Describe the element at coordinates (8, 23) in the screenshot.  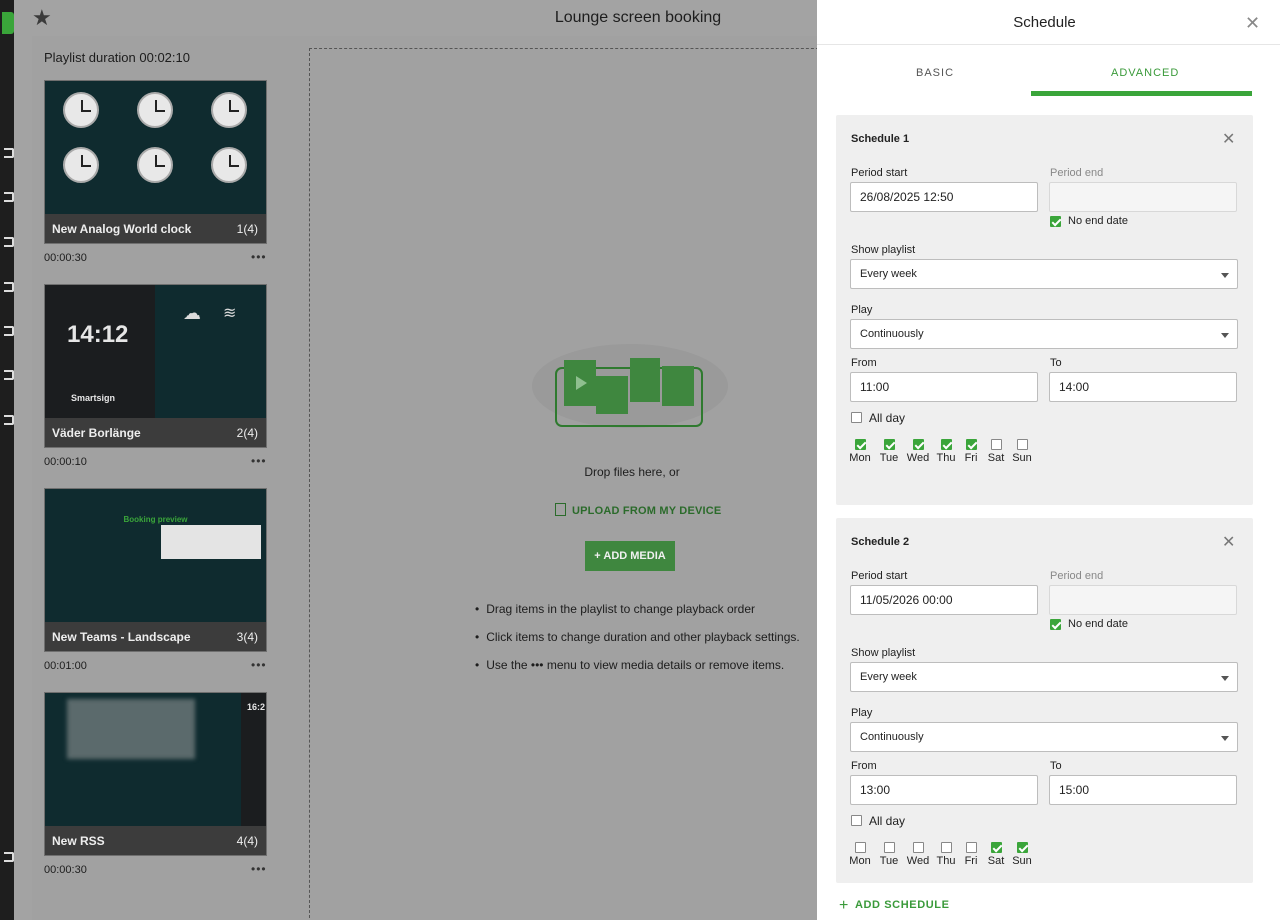
I see `brand-logo` at that location.